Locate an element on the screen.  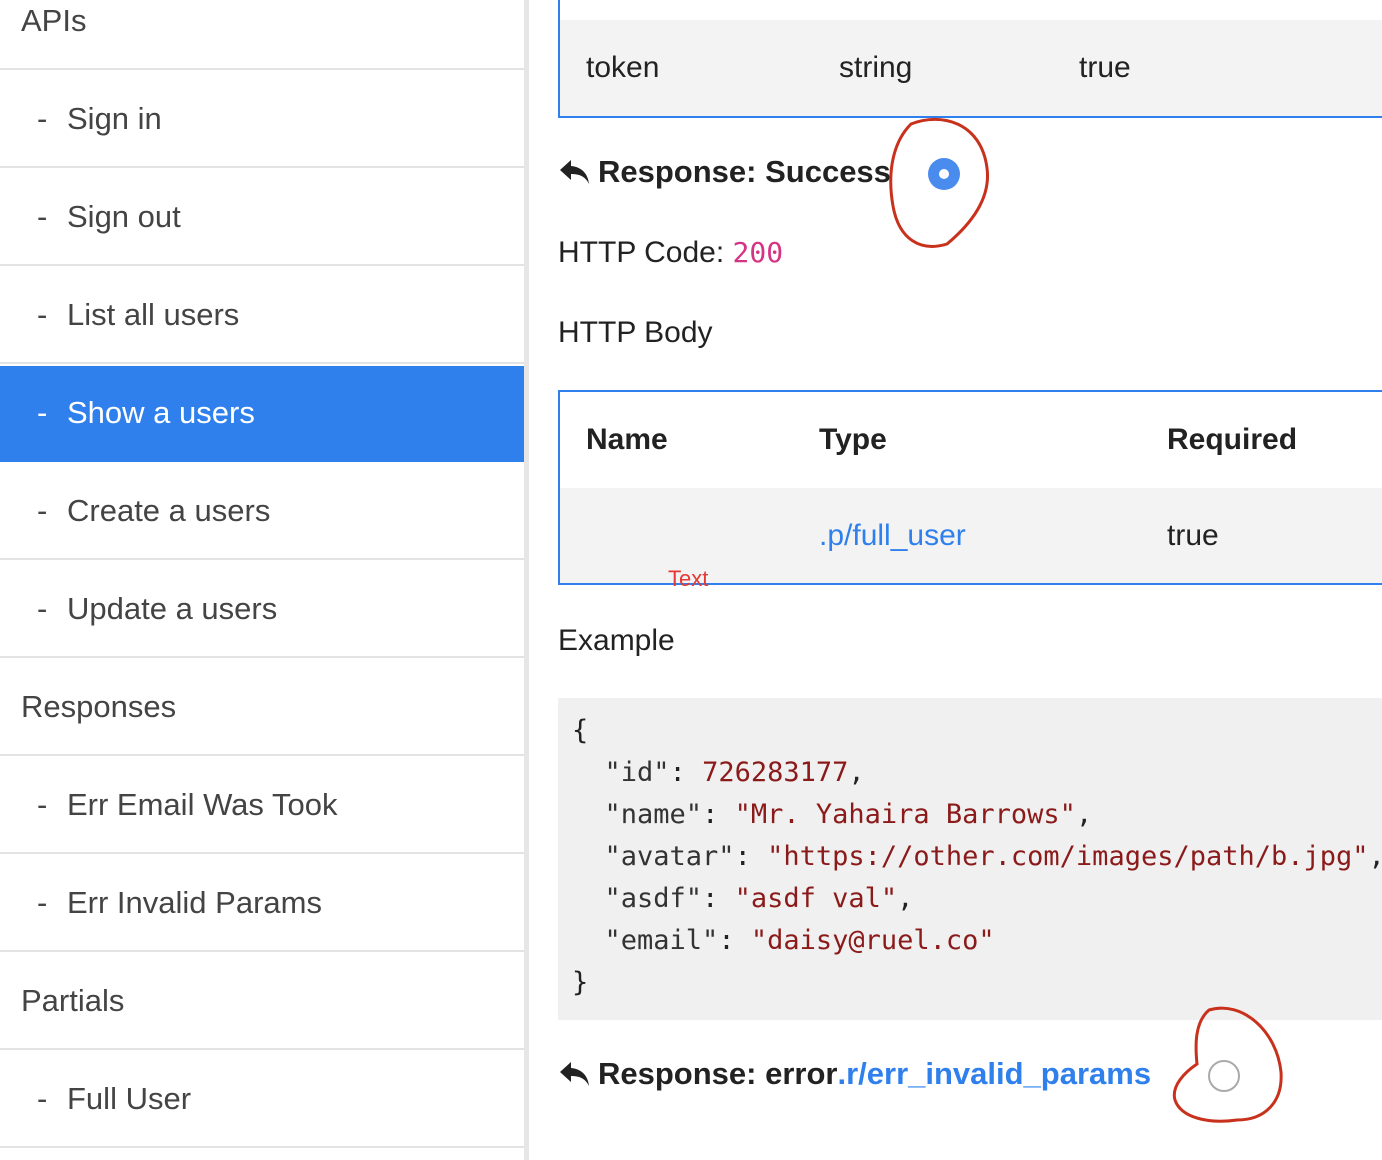
http-code-value: 200 is located at coordinates (758, 252).